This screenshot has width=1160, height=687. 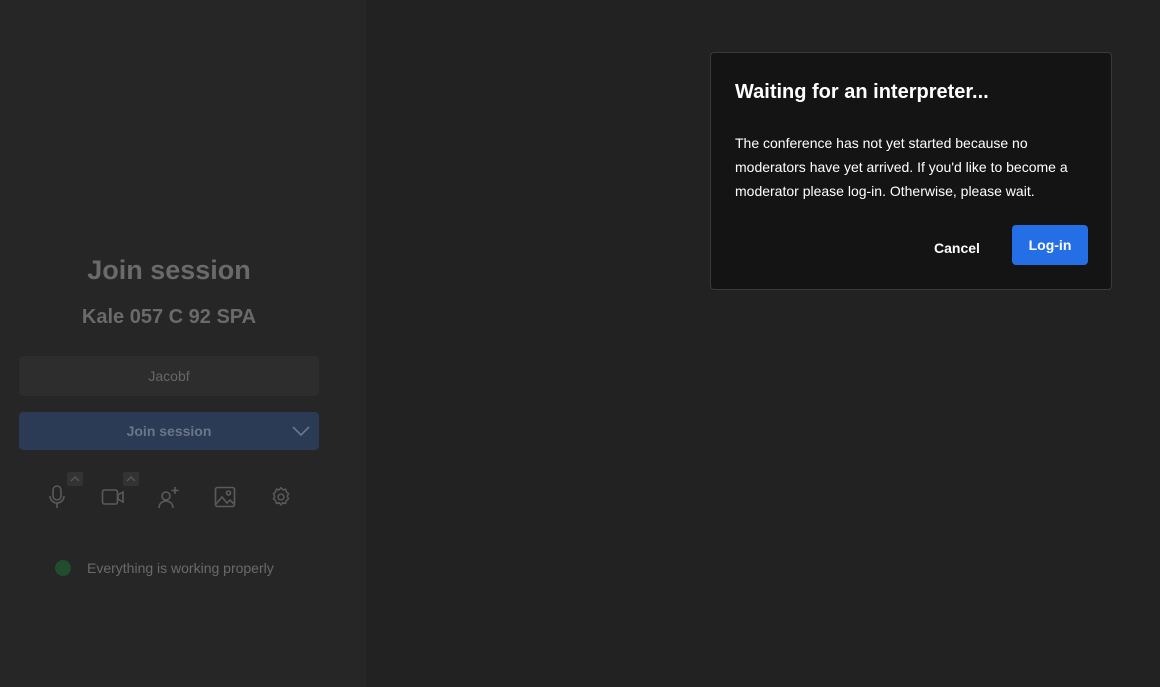 What do you see at coordinates (301, 431) in the screenshot?
I see `chevron-down-icon` at bounding box center [301, 431].